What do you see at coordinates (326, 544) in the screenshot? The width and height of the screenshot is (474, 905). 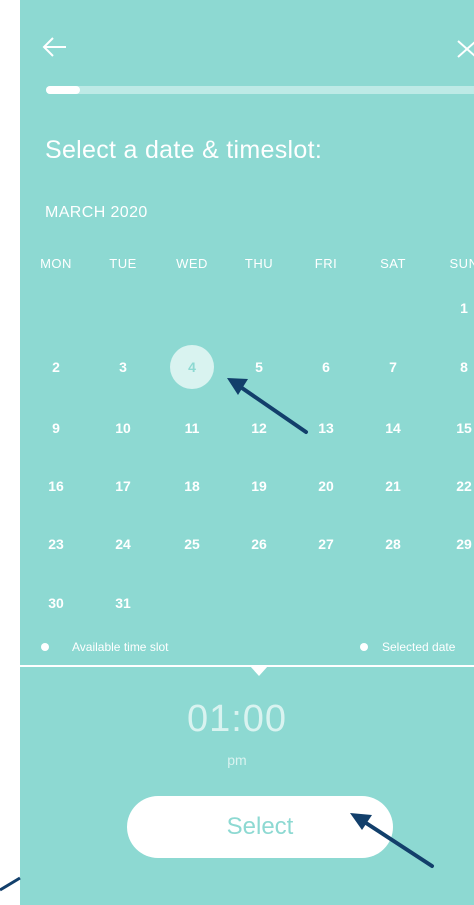 I see `calendar-day: 27` at bounding box center [326, 544].